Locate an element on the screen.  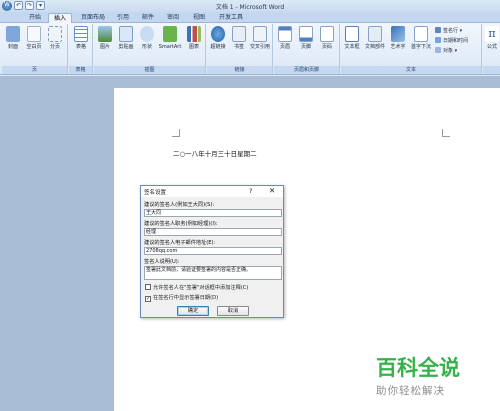
smartart-button: SmartArt is located at coordinates (170, 45).